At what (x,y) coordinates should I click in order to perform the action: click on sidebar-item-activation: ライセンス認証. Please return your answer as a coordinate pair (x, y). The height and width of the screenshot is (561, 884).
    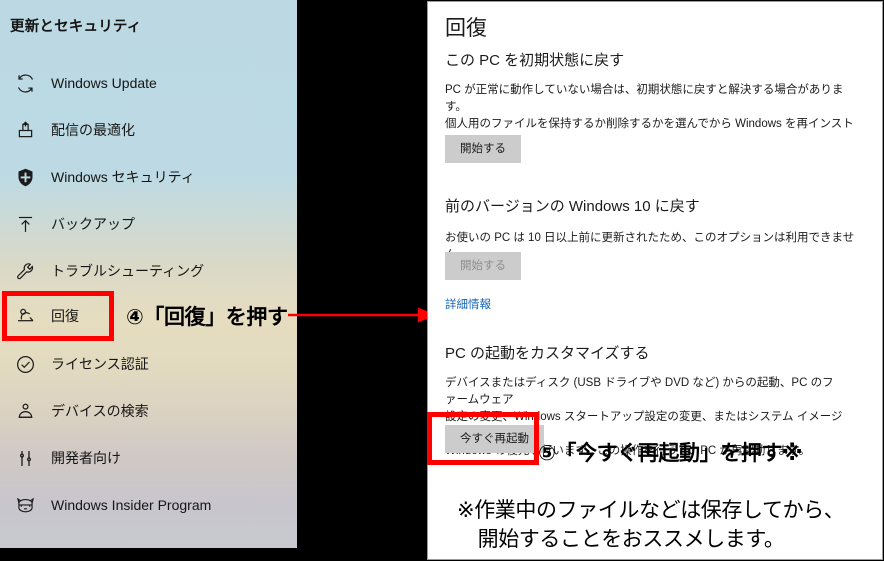
    Looking at the image, I should click on (148, 364).